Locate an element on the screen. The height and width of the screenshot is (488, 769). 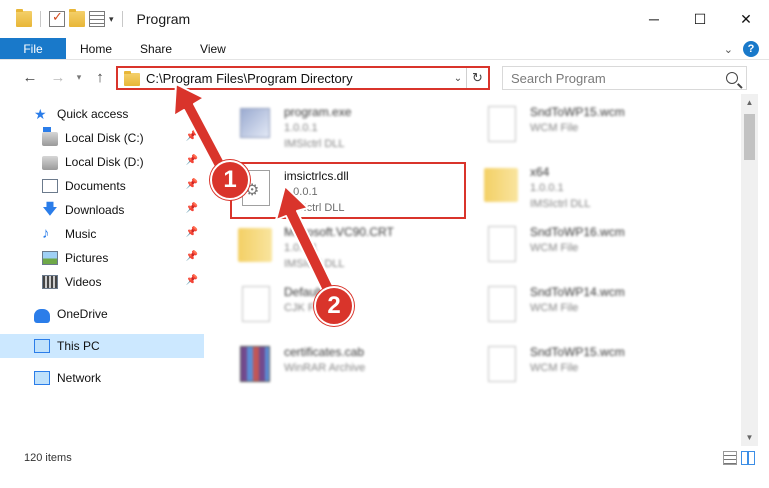
view-toggle is located at coordinates (739, 458).